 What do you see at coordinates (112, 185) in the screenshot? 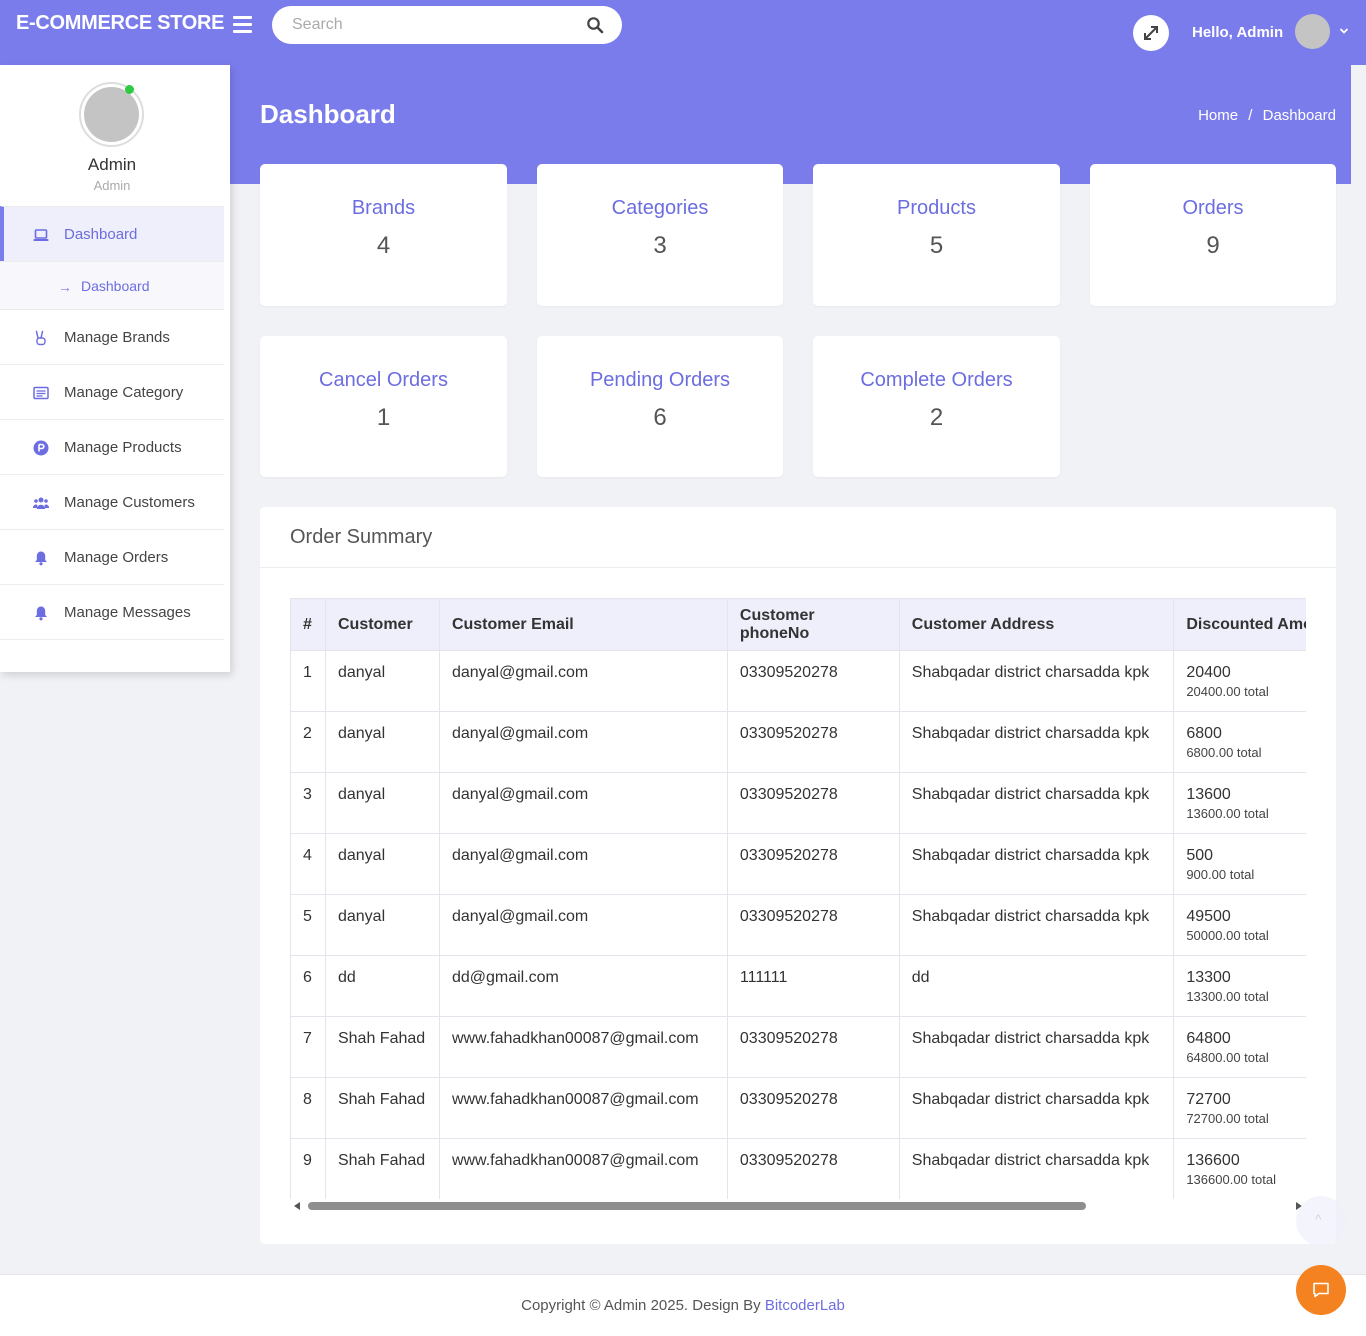
I see `profile-role: Admin` at bounding box center [112, 185].